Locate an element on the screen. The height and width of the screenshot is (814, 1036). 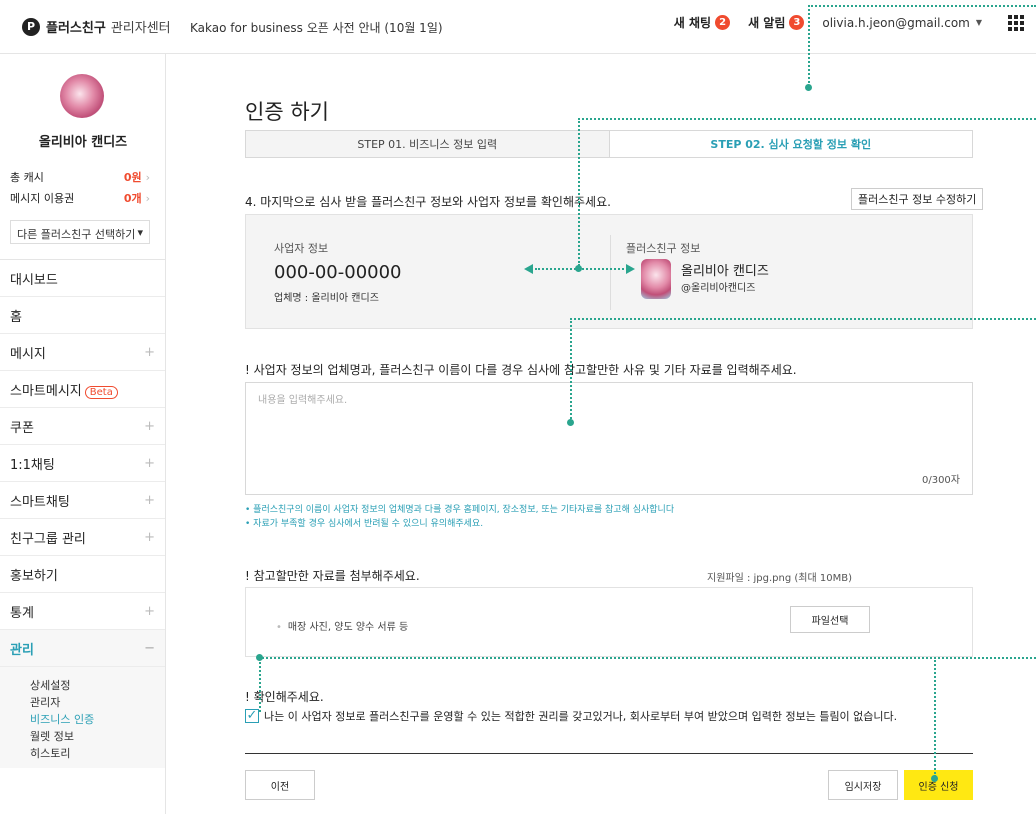
message-credit-value: 0개 is located at coordinates (132, 198).